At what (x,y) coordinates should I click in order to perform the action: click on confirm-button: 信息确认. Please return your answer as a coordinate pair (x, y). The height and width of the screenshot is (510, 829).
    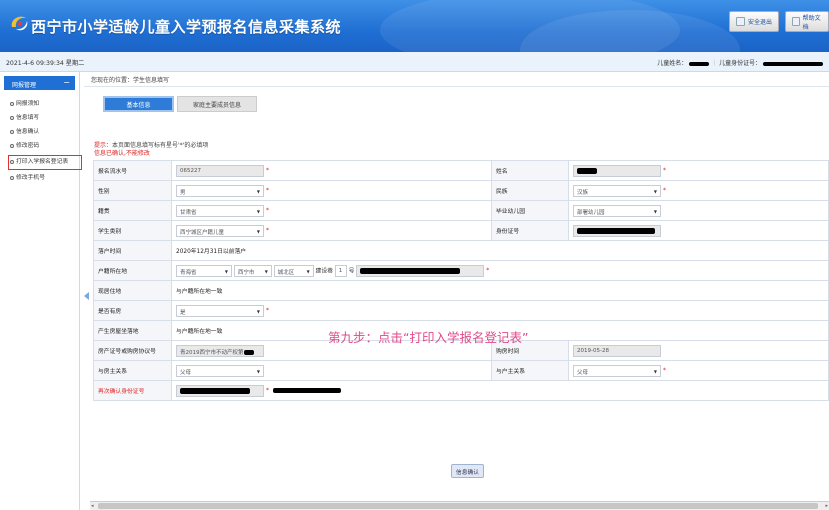
    Looking at the image, I should click on (467, 471).